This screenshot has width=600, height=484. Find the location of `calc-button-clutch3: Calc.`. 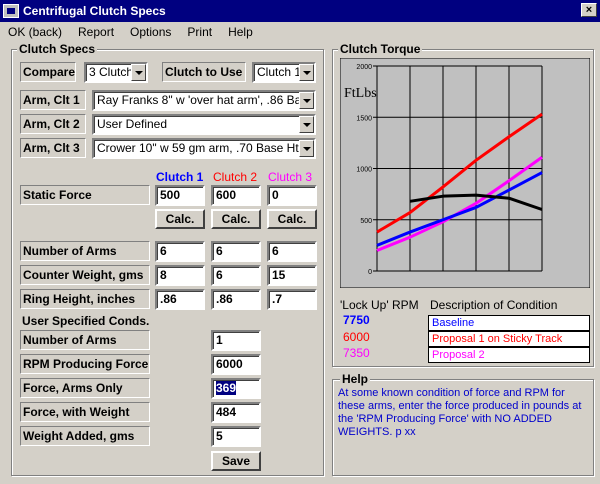

calc-button-clutch3: Calc. is located at coordinates (292, 219).